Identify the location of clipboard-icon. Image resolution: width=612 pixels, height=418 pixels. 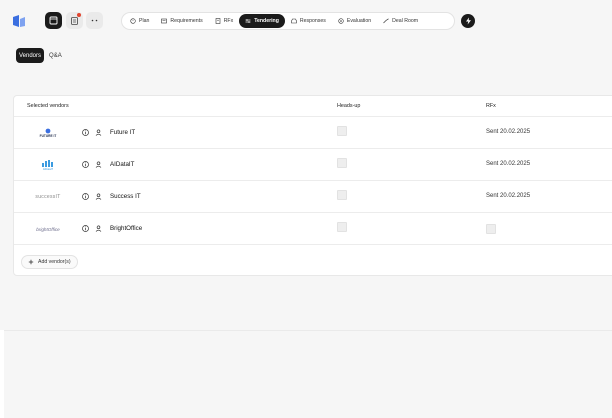
(74, 21).